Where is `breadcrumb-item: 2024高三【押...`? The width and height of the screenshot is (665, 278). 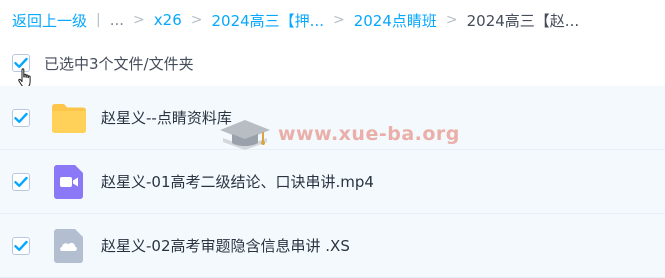 breadcrumb-item: 2024高三【押... is located at coordinates (267, 20).